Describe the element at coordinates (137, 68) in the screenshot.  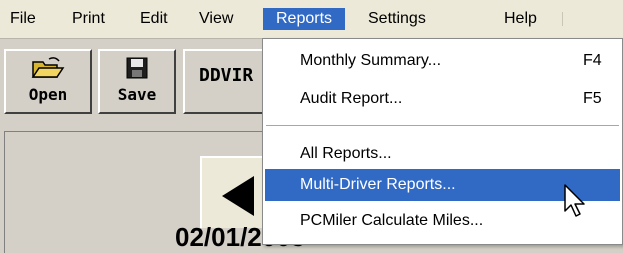
I see `floppy-disk-icon` at that location.